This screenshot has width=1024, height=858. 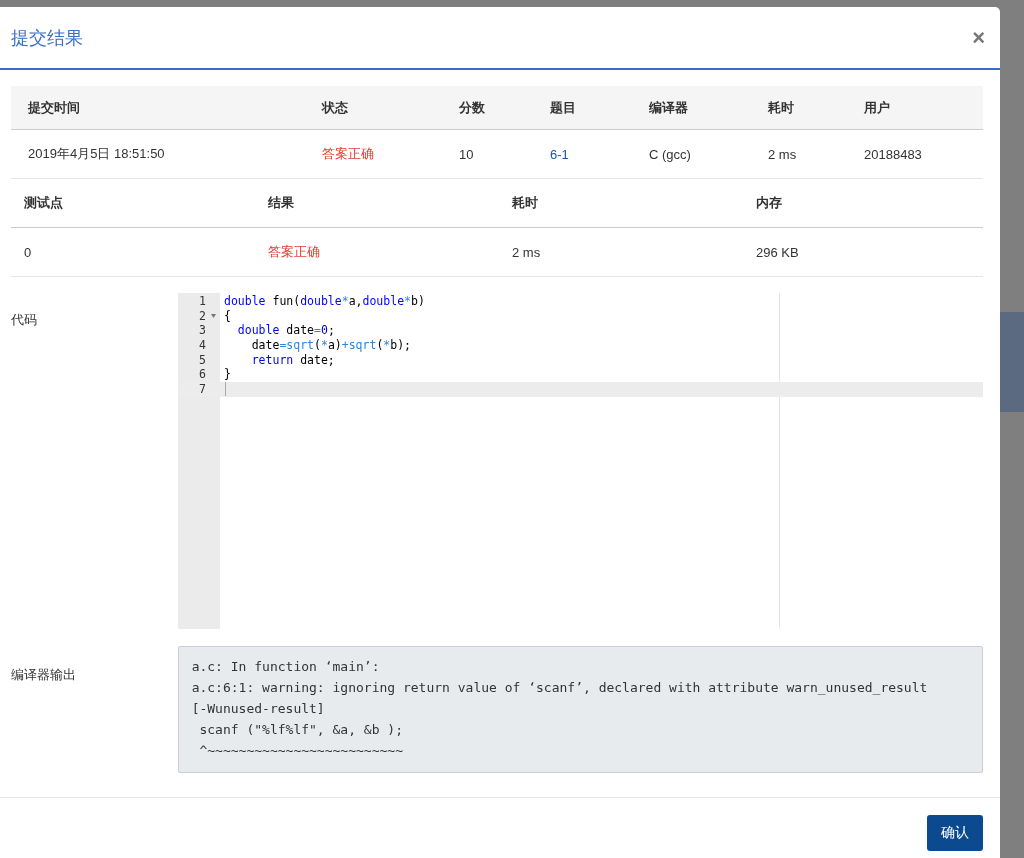 I want to click on close-button: ×, so click(x=978, y=37).